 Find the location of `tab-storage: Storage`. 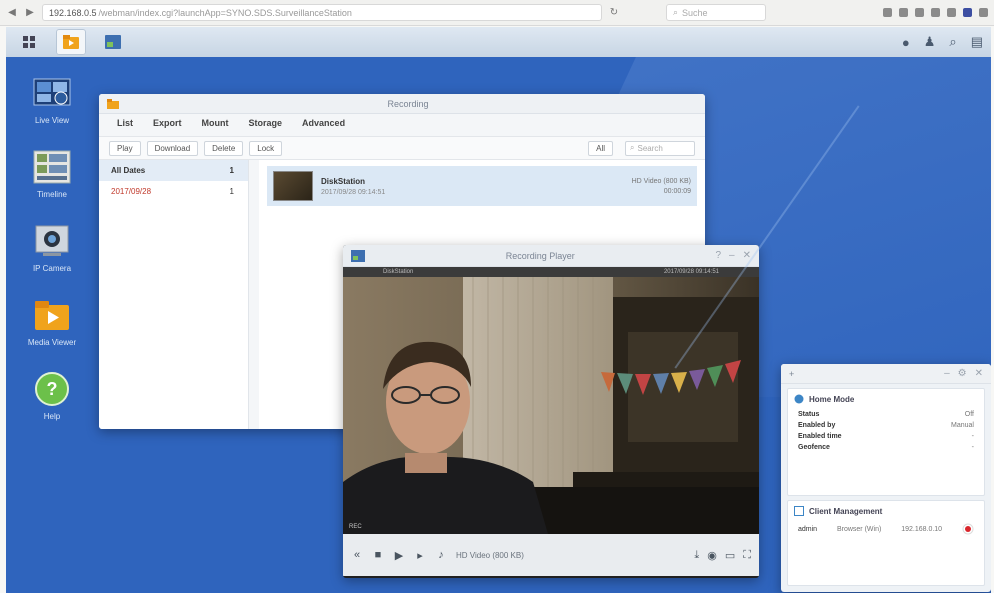

tab-storage: Storage is located at coordinates (266, 127).